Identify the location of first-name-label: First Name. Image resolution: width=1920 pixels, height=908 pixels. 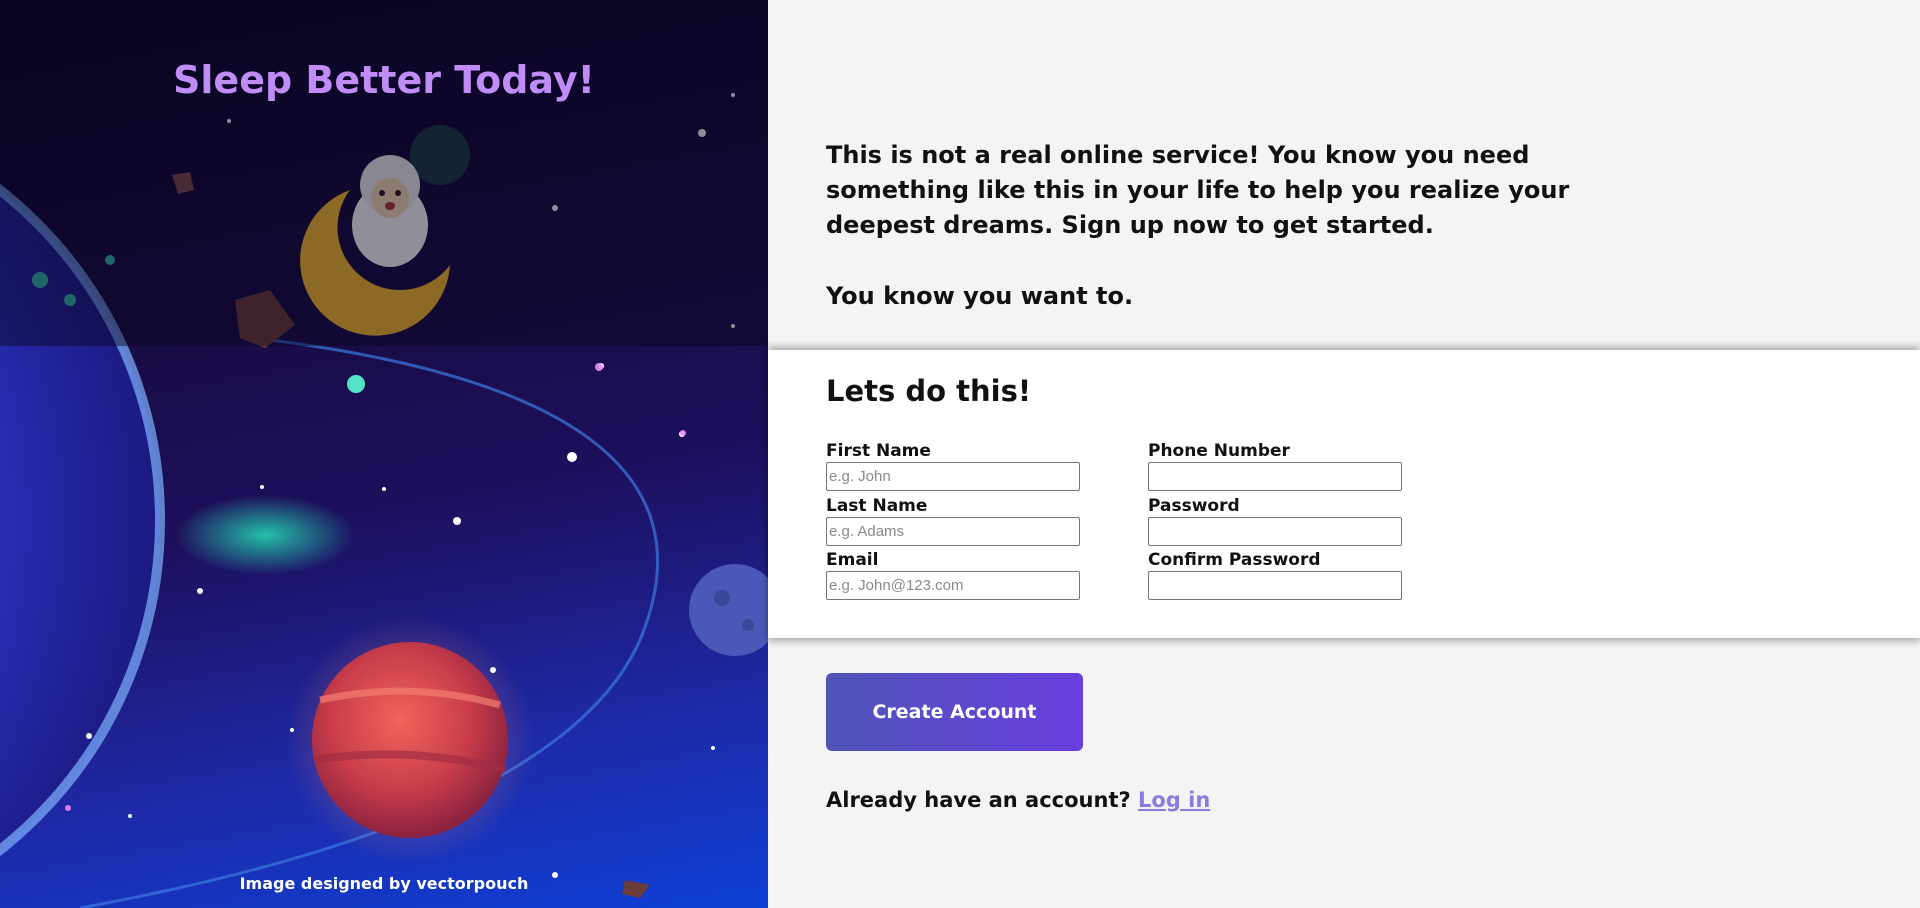
(878, 451).